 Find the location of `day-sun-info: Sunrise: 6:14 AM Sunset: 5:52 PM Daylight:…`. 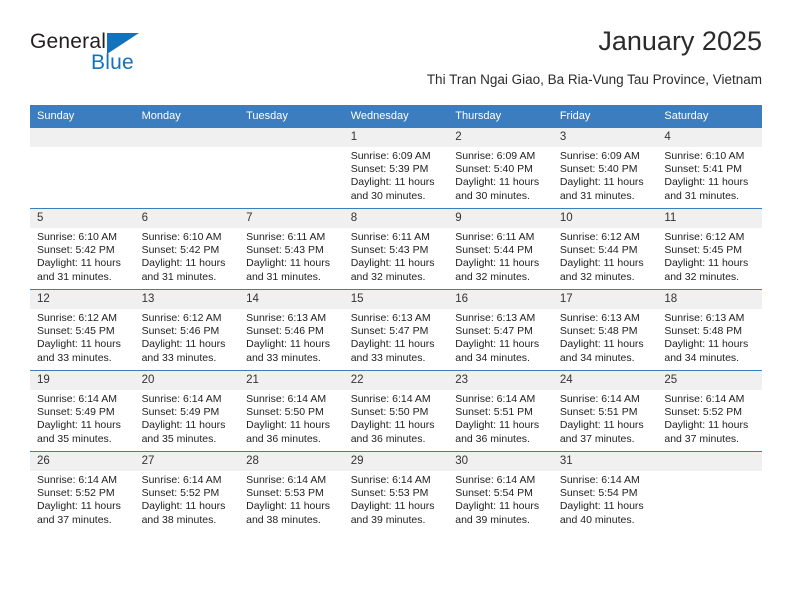

day-sun-info: Sunrise: 6:14 AM Sunset: 5:52 PM Daylight:… is located at coordinates (82, 499).